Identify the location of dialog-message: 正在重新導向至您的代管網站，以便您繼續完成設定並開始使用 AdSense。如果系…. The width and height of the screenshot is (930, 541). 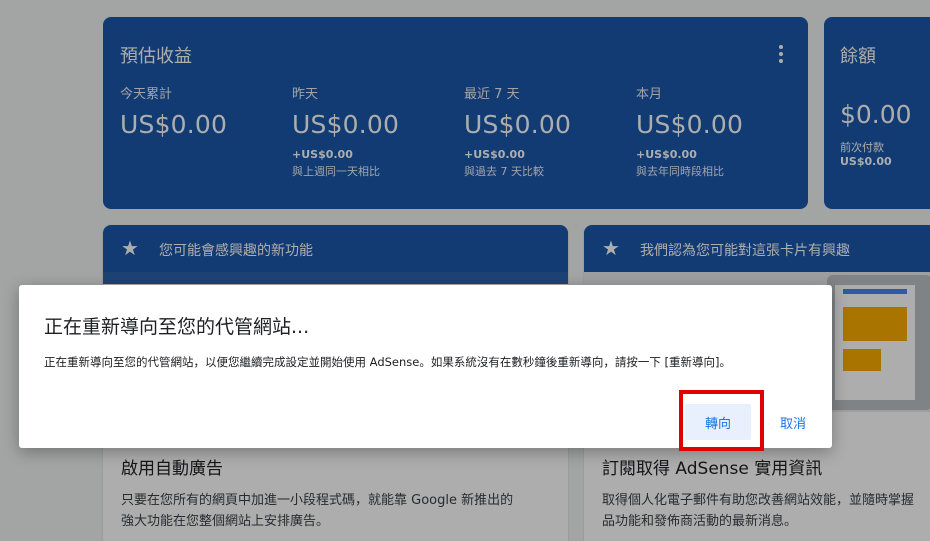
(387, 362).